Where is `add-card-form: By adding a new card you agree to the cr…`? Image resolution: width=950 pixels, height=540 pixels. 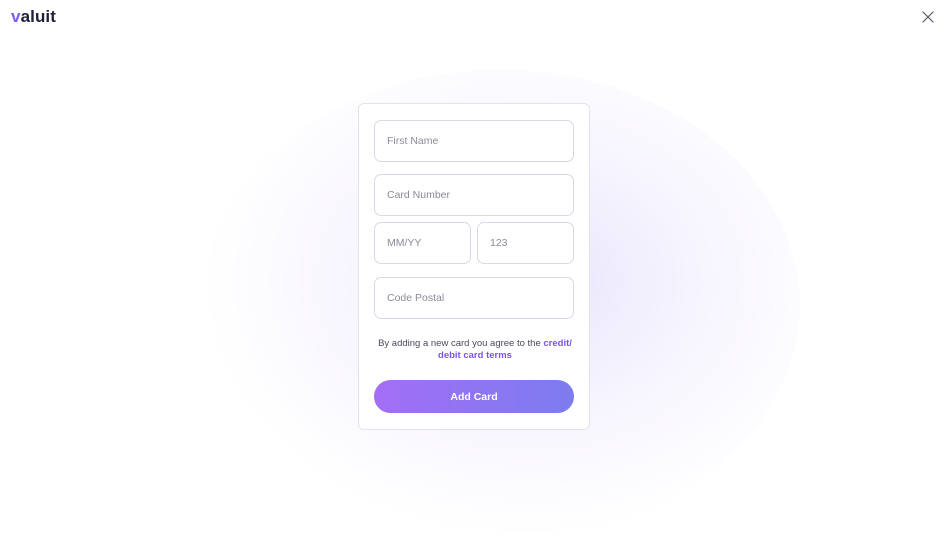 add-card-form: By adding a new card you agree to the cr… is located at coordinates (474, 266).